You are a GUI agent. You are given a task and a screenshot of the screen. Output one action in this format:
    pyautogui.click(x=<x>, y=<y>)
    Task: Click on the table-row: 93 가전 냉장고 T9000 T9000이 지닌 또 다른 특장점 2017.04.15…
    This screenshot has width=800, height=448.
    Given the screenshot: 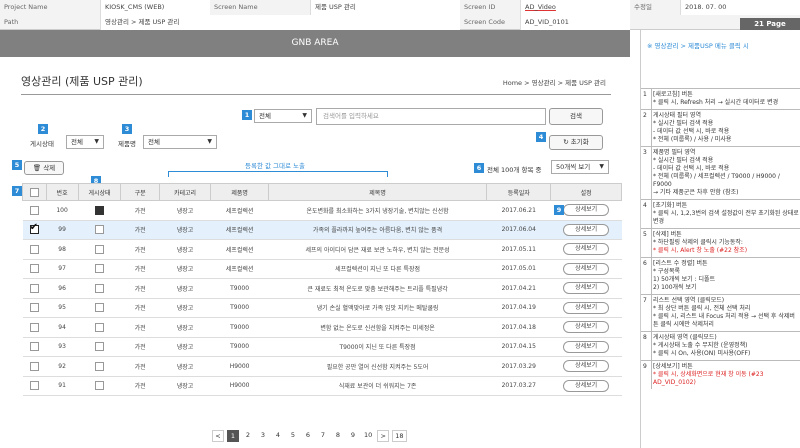 What is the action you would take?
    pyautogui.click(x=322, y=347)
    